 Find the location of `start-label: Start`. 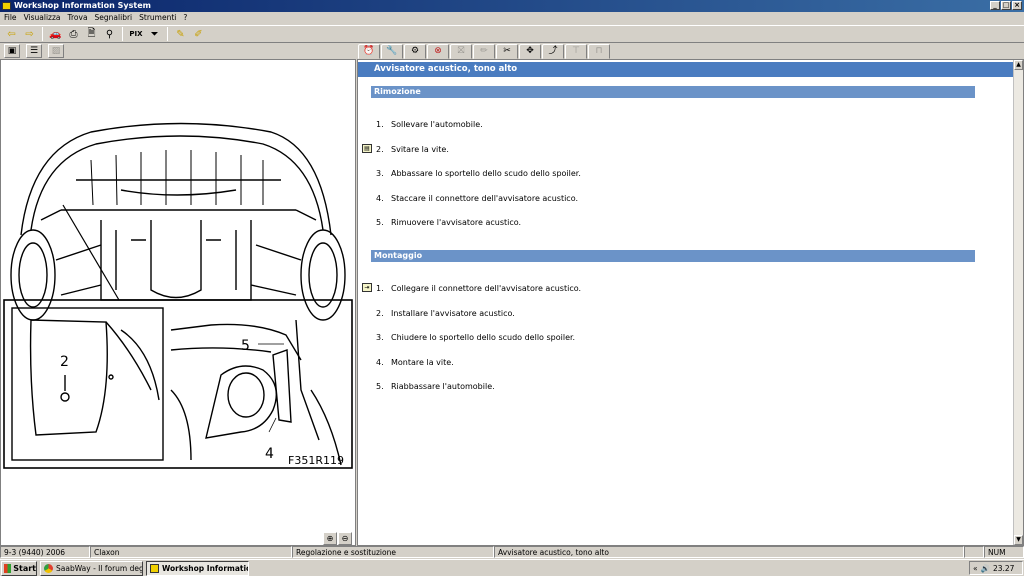

start-label: Start is located at coordinates (24, 568).